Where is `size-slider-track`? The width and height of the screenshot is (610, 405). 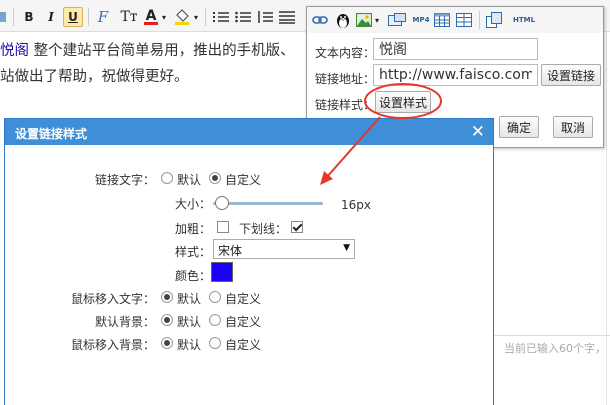 size-slider-track is located at coordinates (268, 203).